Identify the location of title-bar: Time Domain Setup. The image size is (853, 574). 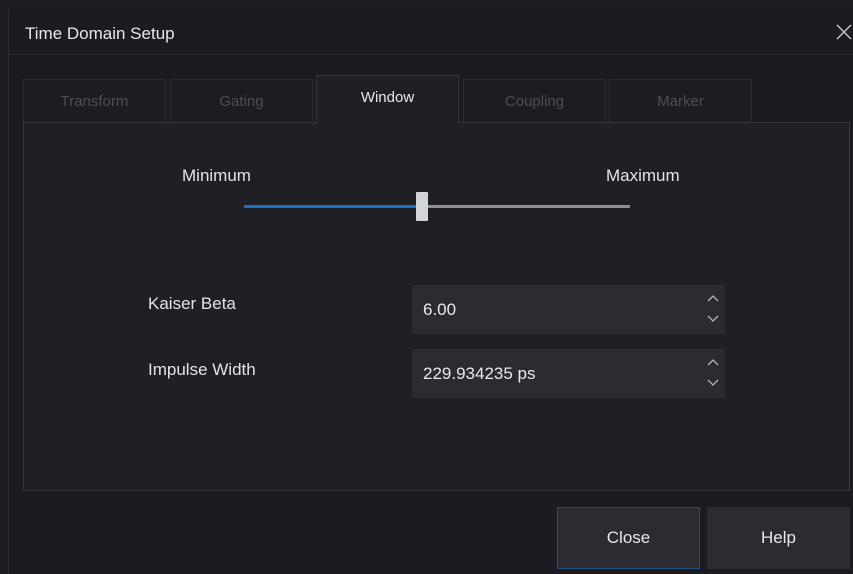
(431, 32).